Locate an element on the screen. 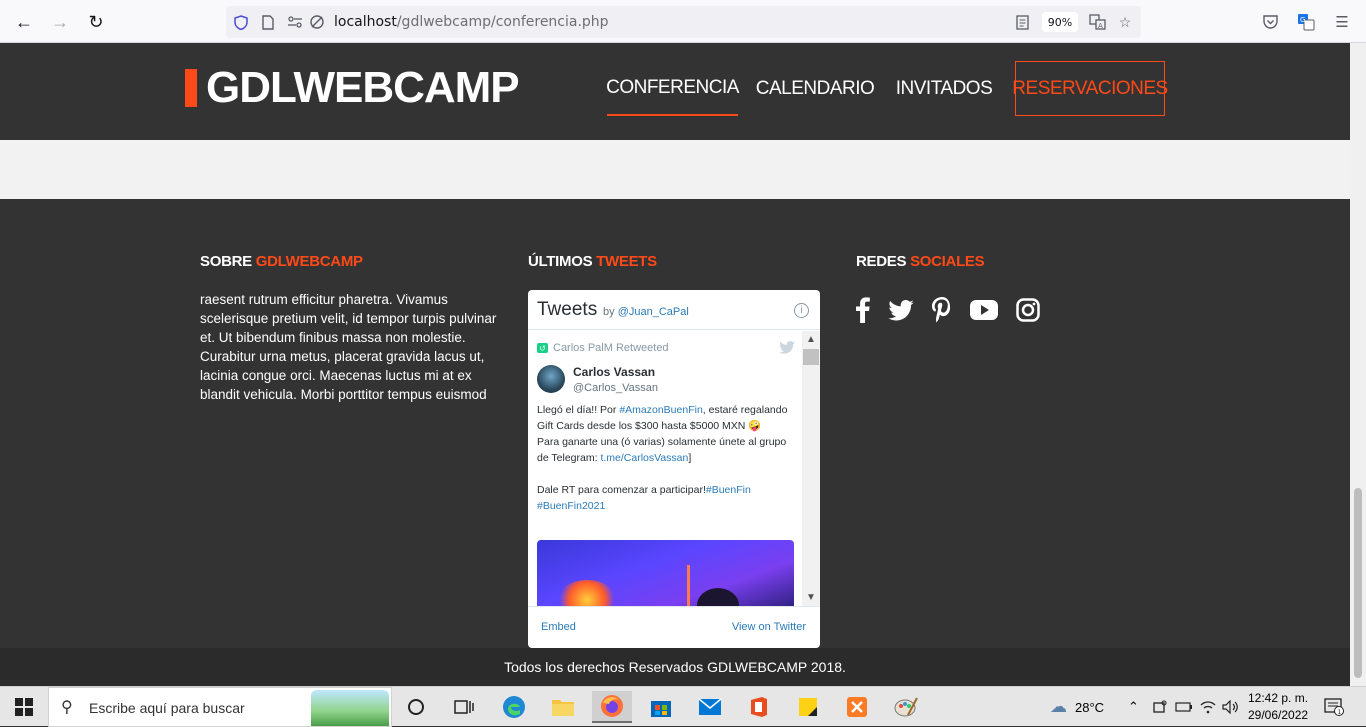 The height and width of the screenshot is (727, 1366). about-heading: SOBRE GDLWEBCAMP is located at coordinates (281, 261).